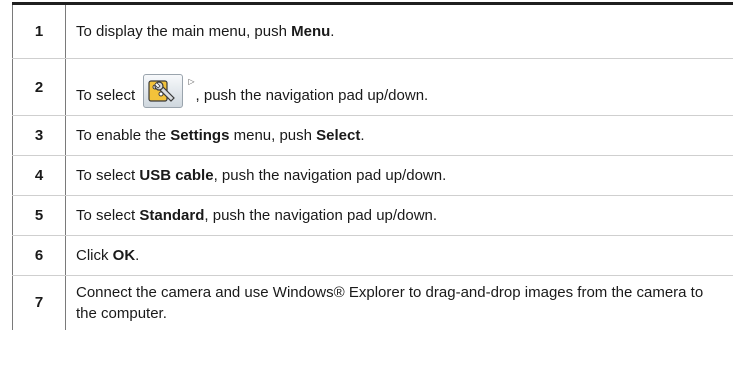 The image size is (733, 372). What do you see at coordinates (172, 215) in the screenshot?
I see `standard-label: Standard` at bounding box center [172, 215].